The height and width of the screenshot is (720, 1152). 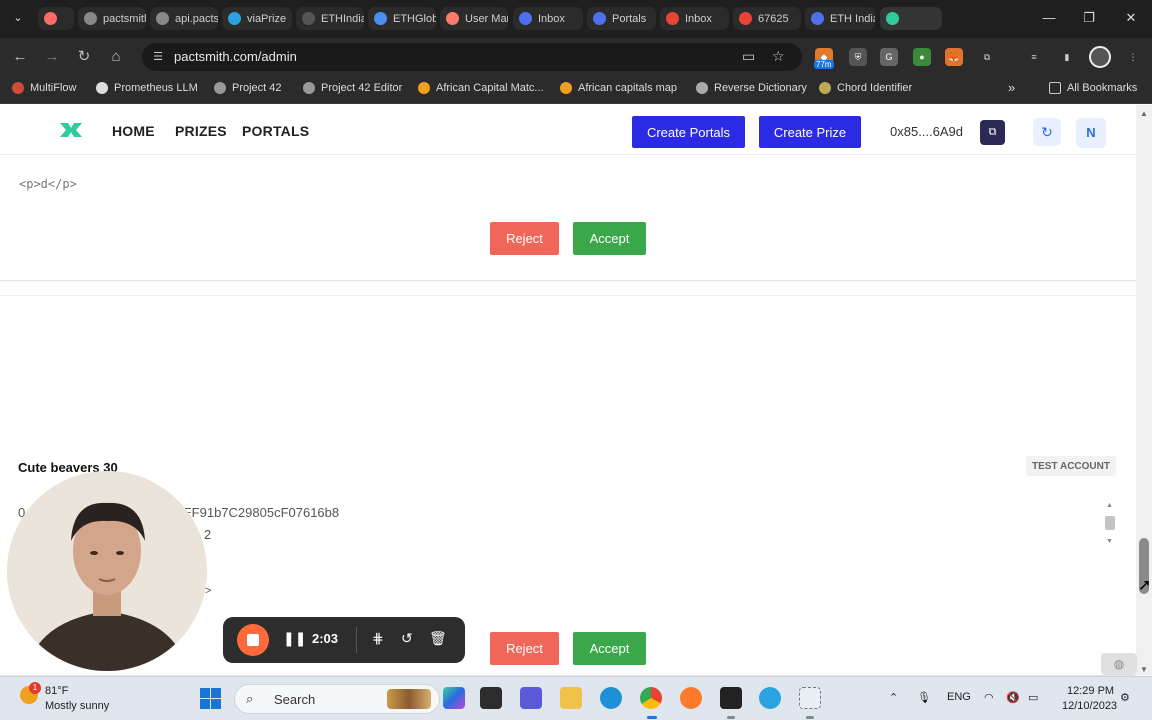 What do you see at coordinates (810, 698) in the screenshot?
I see `snipping-tool-icon` at bounding box center [810, 698].